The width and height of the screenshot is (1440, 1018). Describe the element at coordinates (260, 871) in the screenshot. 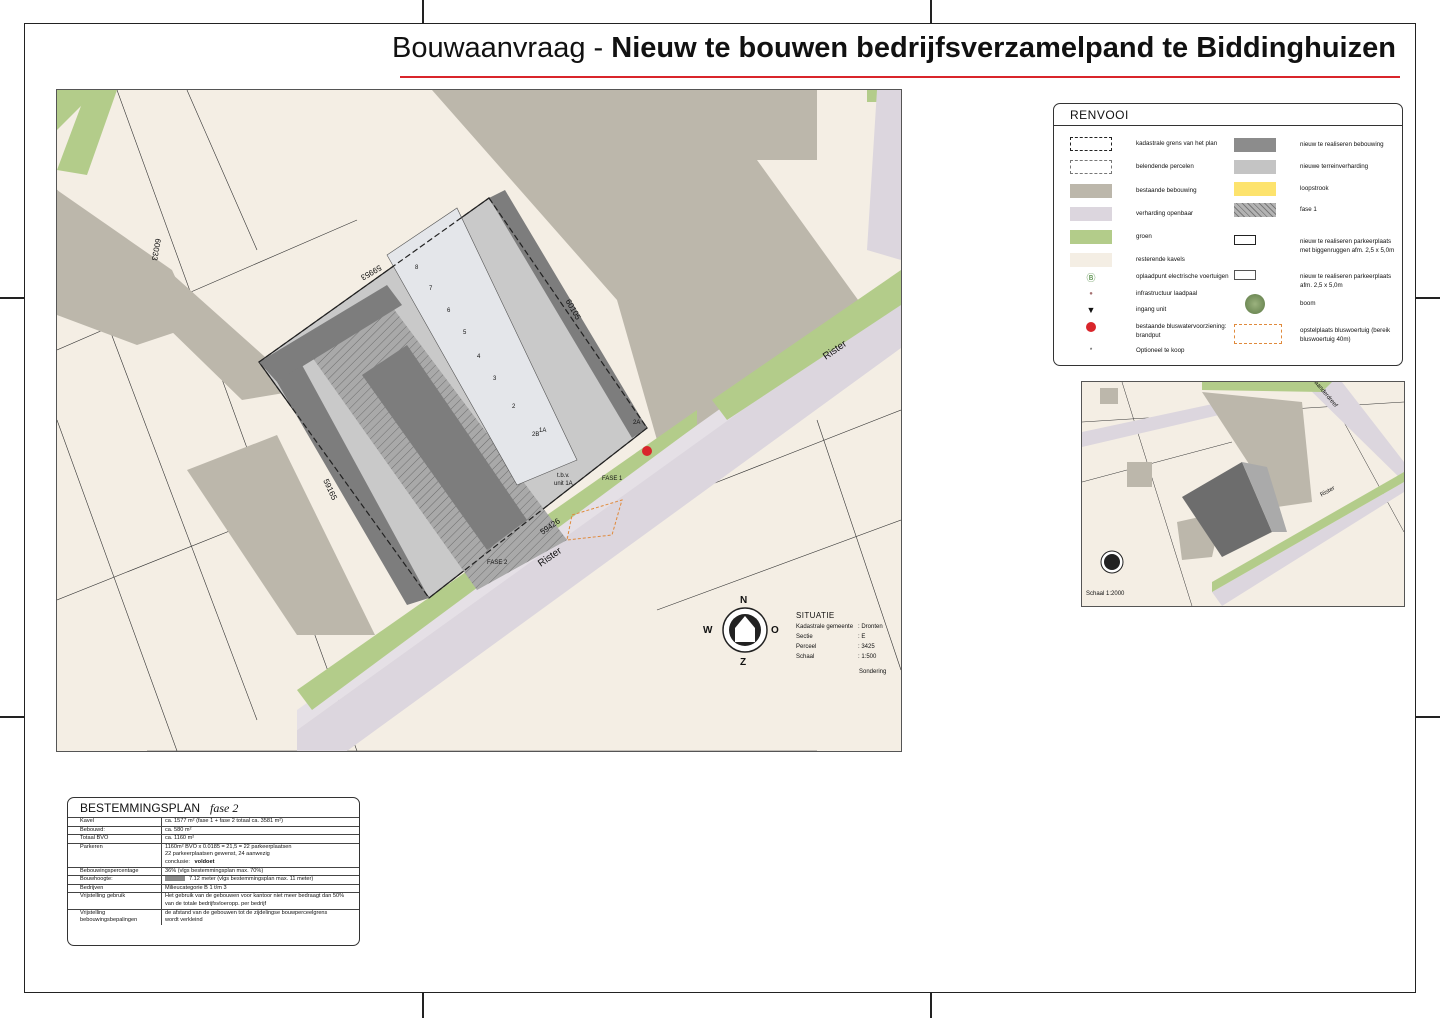

I see `bp-value: 36% (vlgs bestemmingsplan max. 70%)` at that location.